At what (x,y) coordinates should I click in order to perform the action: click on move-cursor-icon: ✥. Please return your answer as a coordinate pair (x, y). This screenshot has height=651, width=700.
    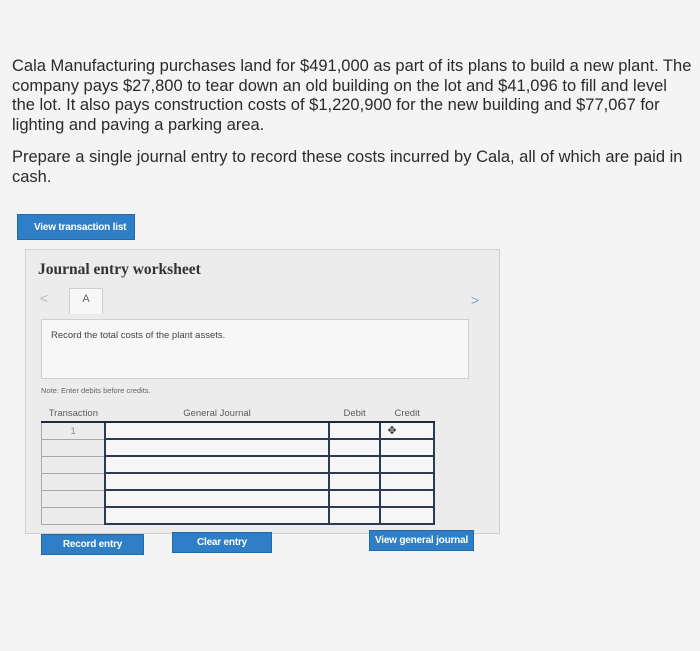
    Looking at the image, I should click on (392, 431).